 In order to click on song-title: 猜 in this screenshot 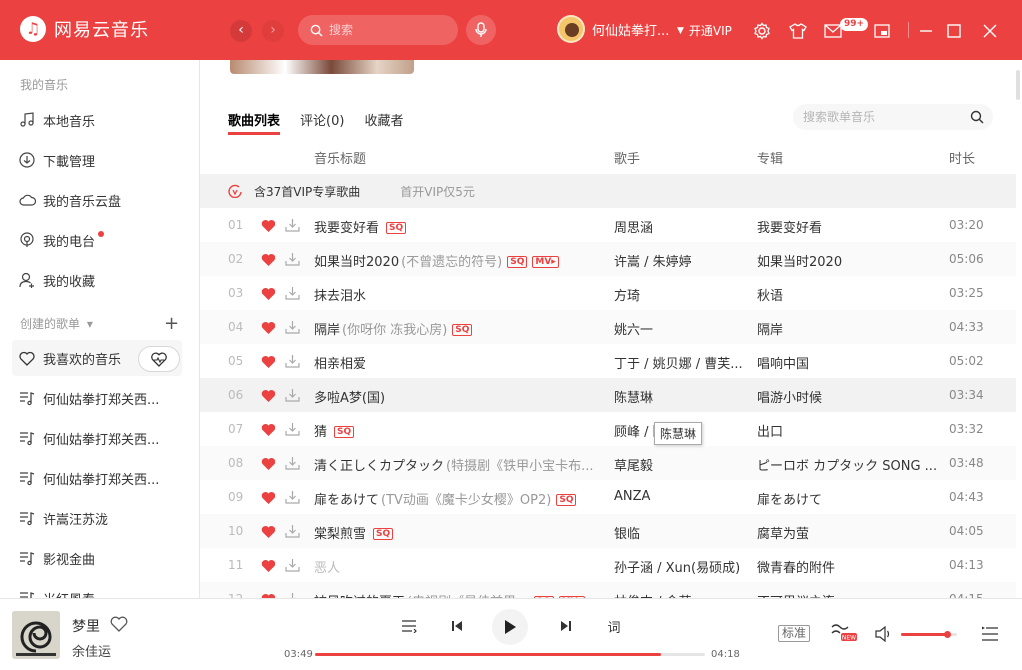, I will do `click(320, 432)`.